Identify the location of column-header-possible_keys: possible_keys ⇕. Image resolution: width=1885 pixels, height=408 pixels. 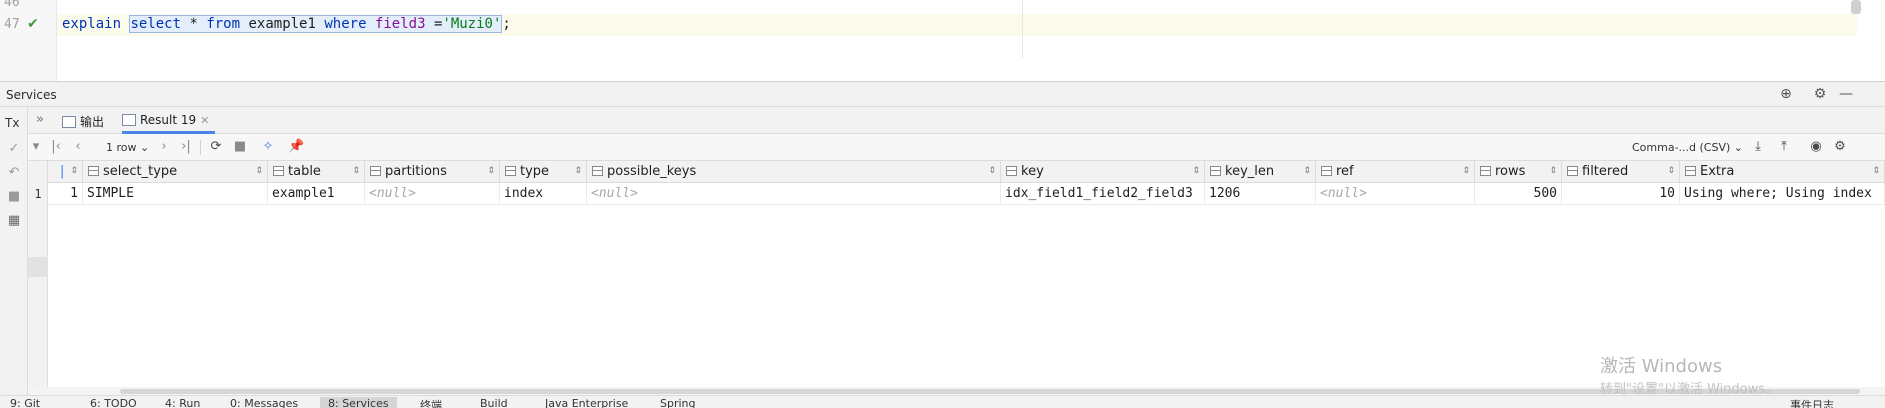
(794, 172).